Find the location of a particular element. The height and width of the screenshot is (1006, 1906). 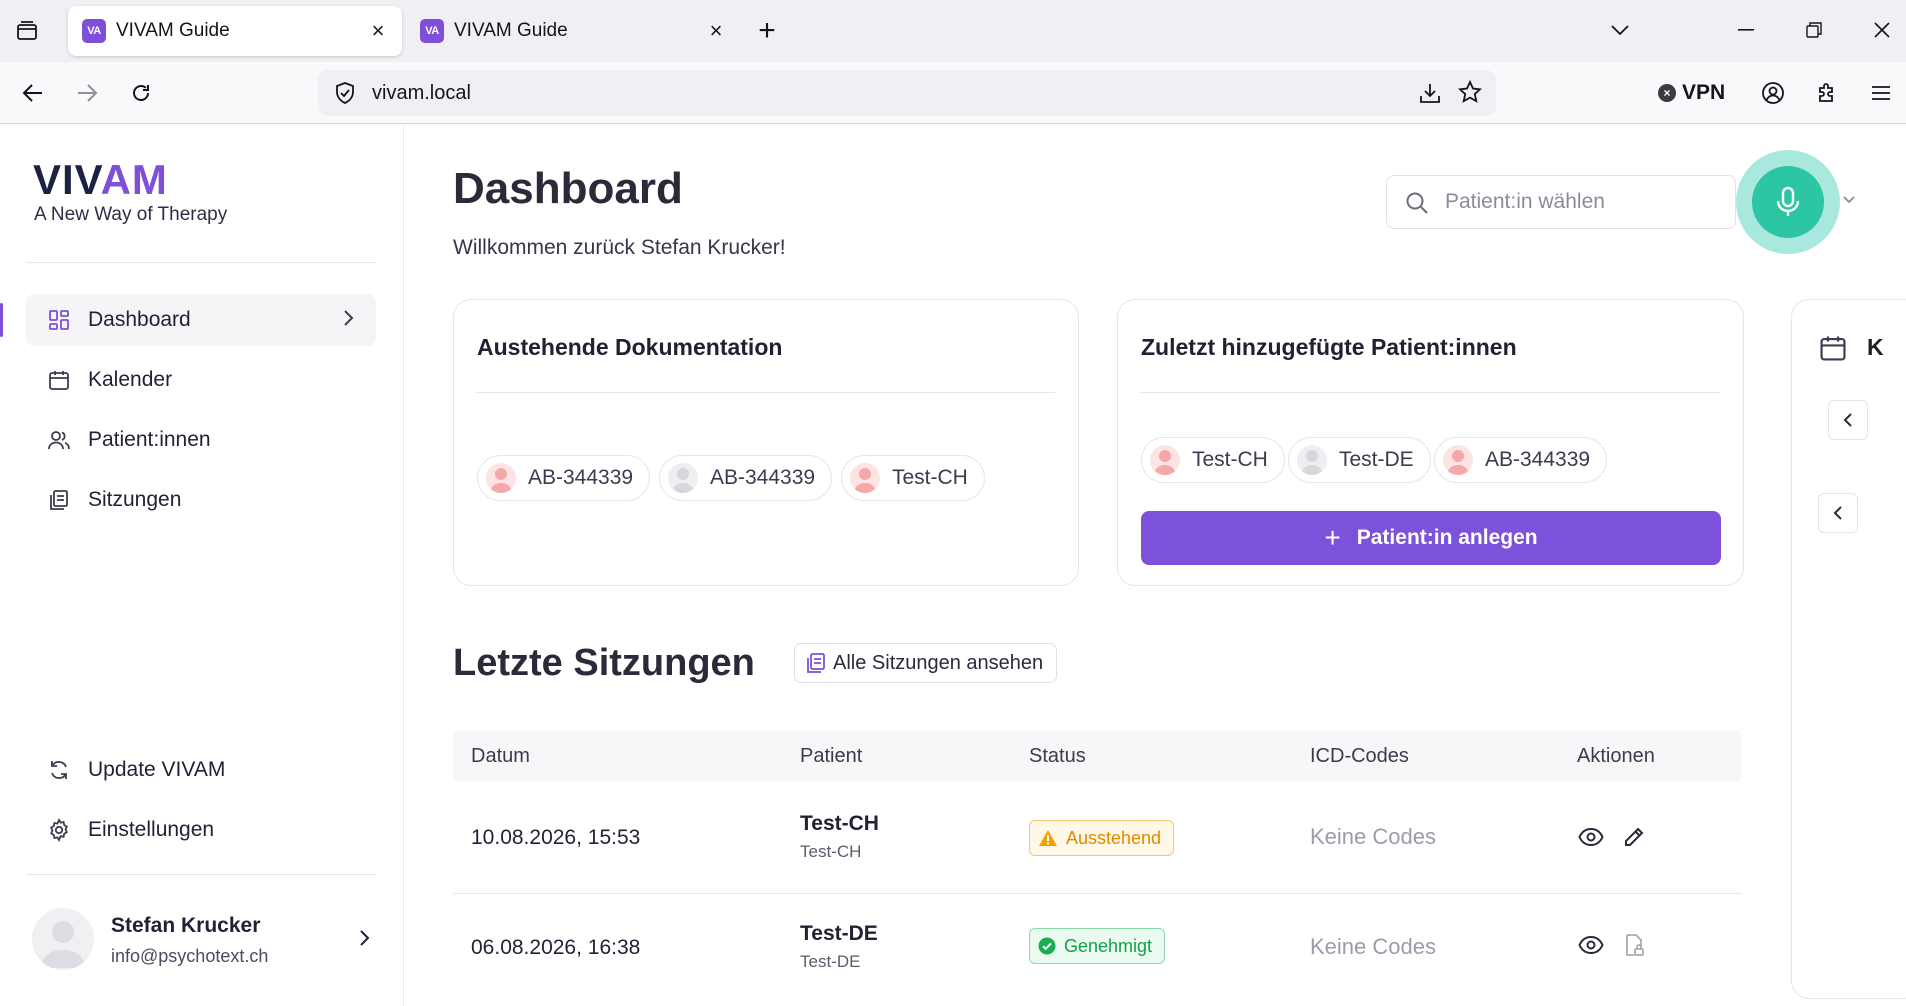

sidebar-item-label: Patient:innen is located at coordinates (149, 439).